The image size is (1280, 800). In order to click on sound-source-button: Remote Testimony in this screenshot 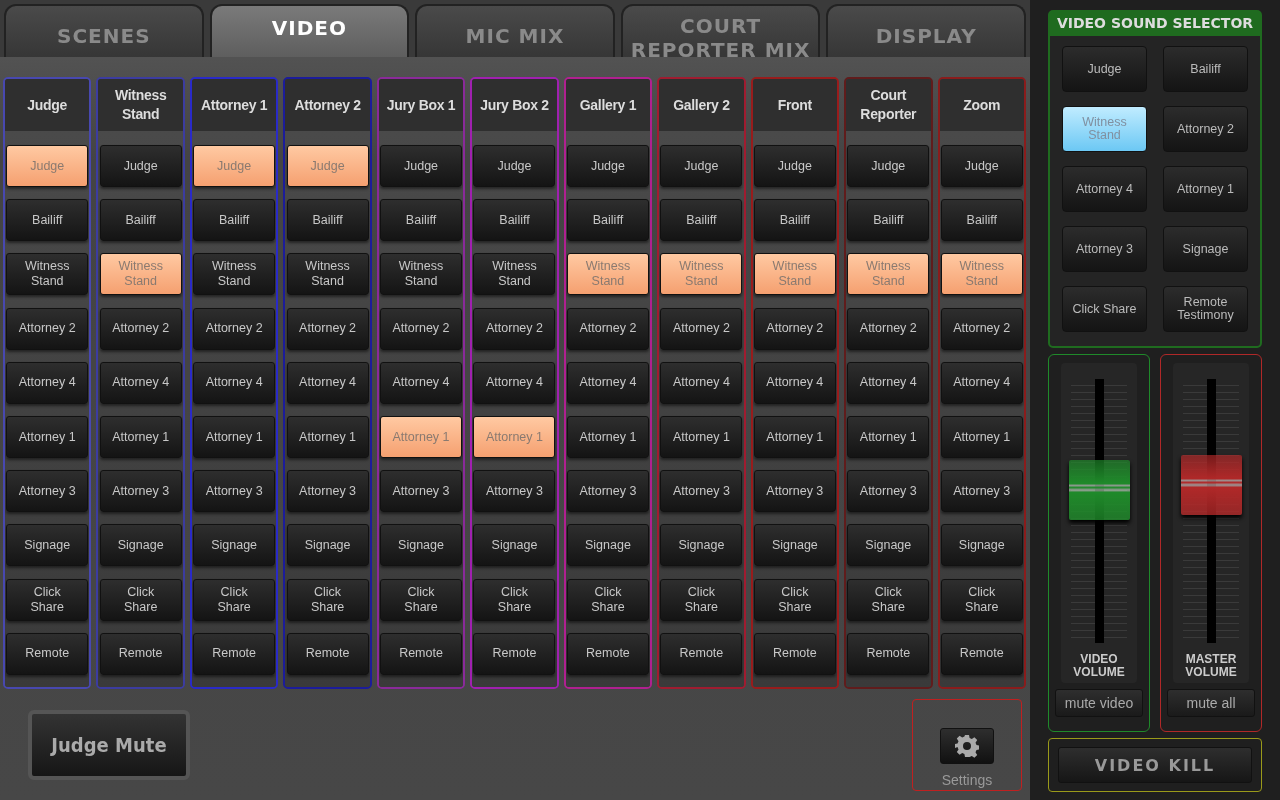, I will do `click(1205, 309)`.